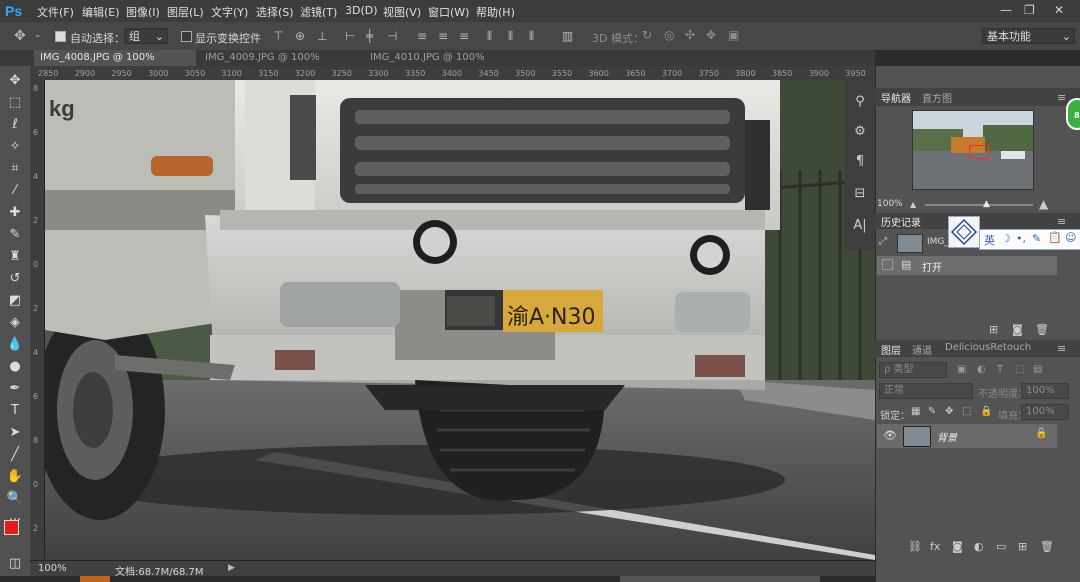 This screenshot has width=1080, height=582. I want to click on new-group-icon: ▭, so click(1001, 546).